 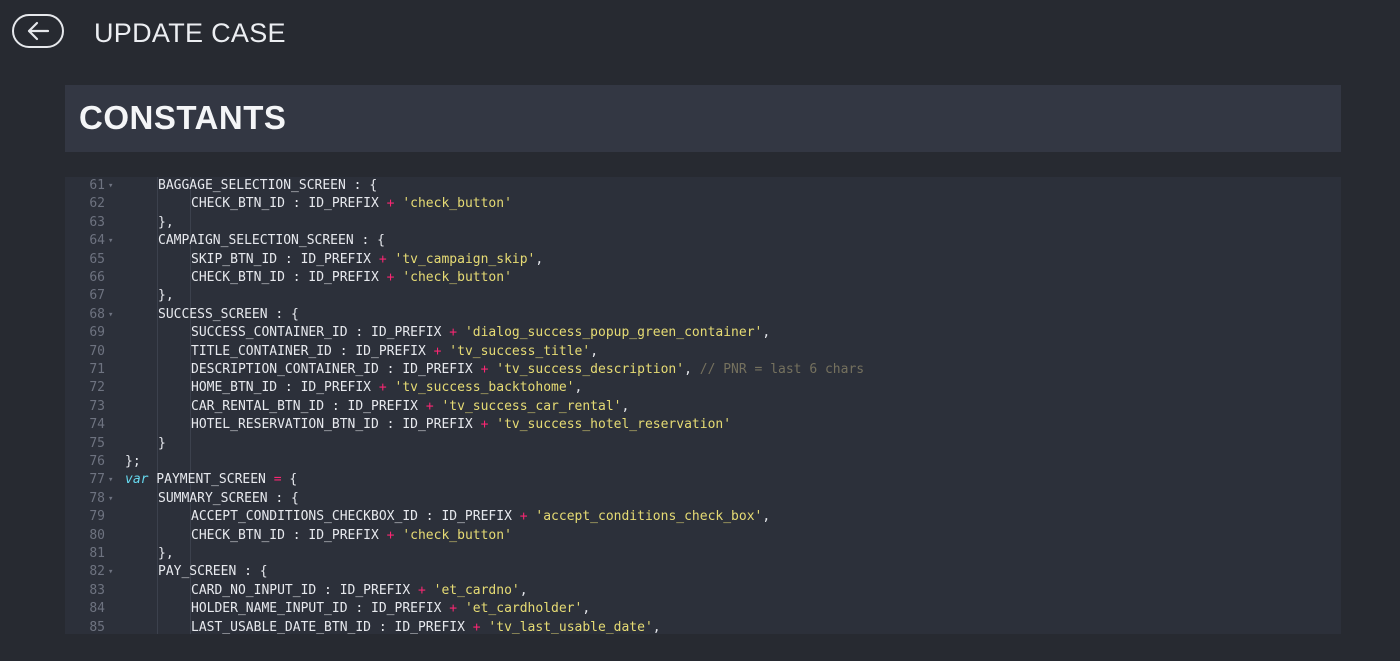 What do you see at coordinates (211, 480) in the screenshot?
I see `code-text: var PAYMENT_SCREEN = {` at bounding box center [211, 480].